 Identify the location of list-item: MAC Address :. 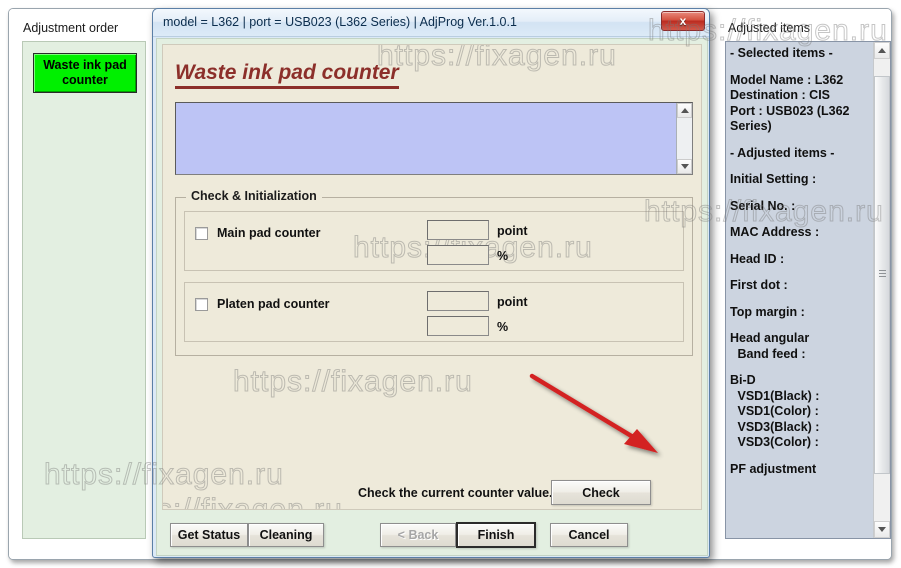
(775, 232).